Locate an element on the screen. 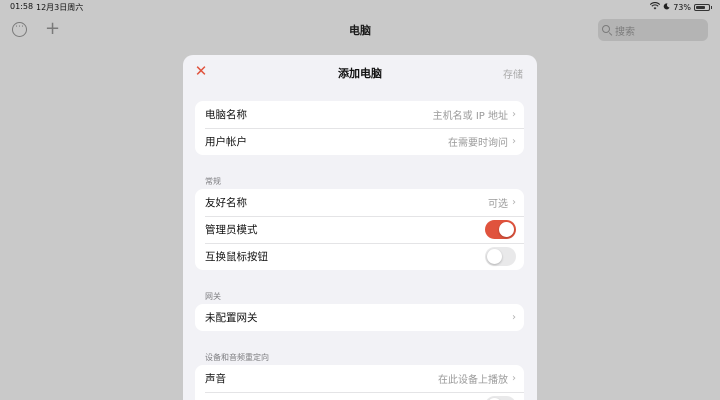 The image size is (720, 400). battery-percent: 73% is located at coordinates (682, 7).